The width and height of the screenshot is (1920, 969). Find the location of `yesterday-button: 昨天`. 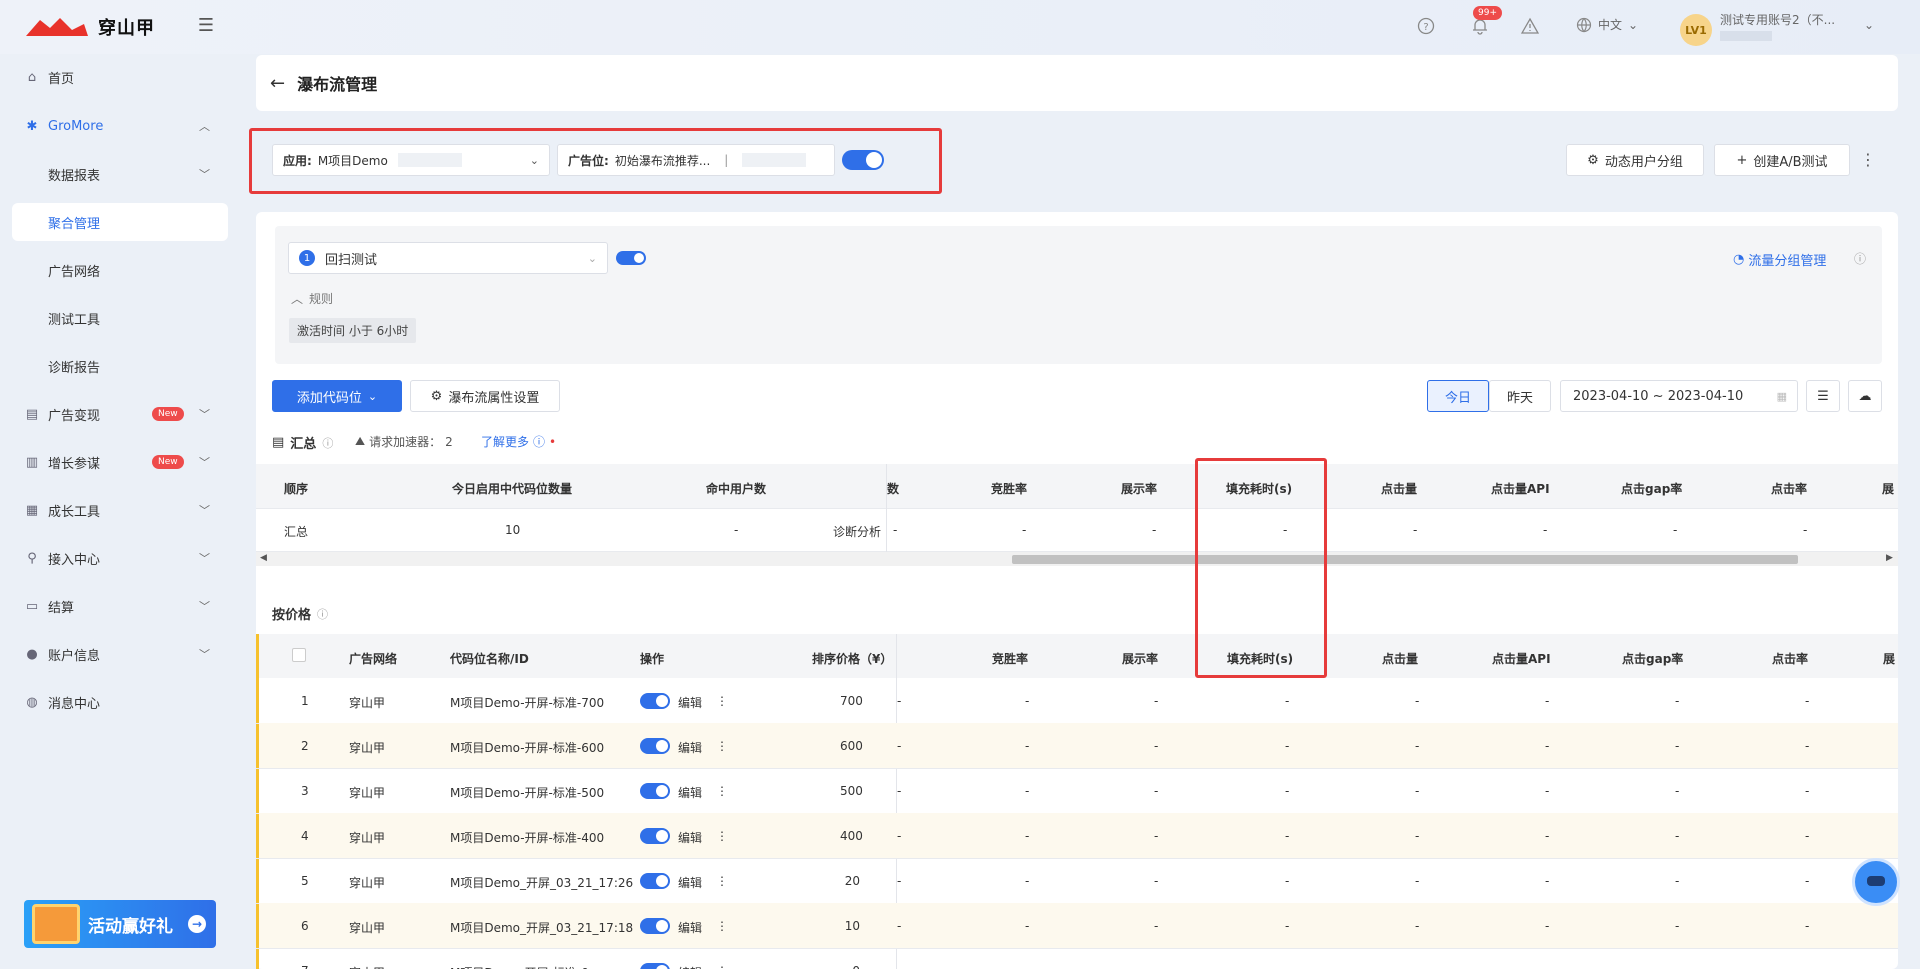

yesterday-button: 昨天 is located at coordinates (1520, 396).